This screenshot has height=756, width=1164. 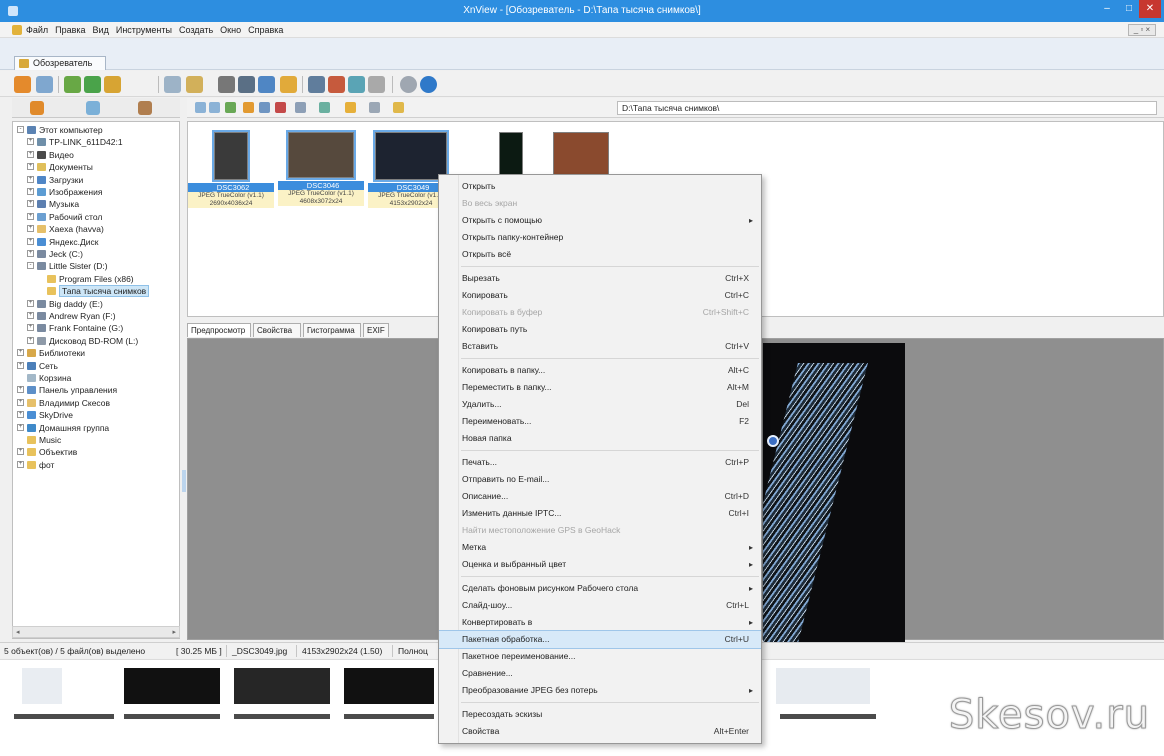 I want to click on tab-folders-icon, so click(x=37, y=108).